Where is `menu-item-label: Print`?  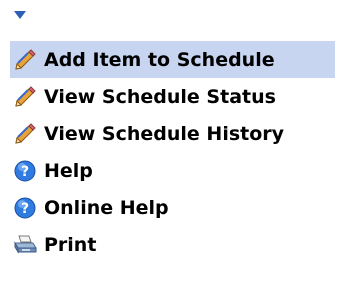 menu-item-label: Print is located at coordinates (70, 244).